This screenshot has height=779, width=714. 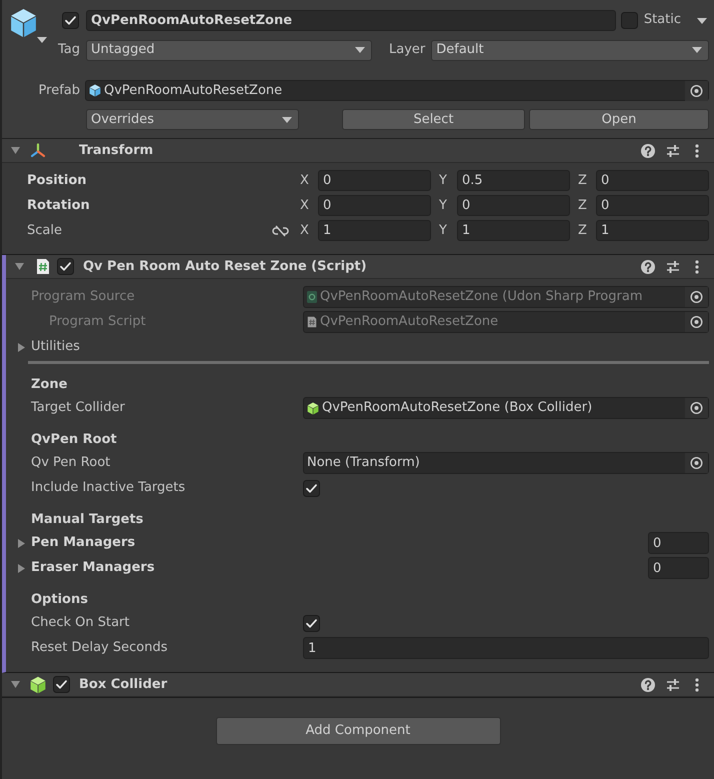 What do you see at coordinates (513, 180) in the screenshot?
I see `number-field: 0.5` at bounding box center [513, 180].